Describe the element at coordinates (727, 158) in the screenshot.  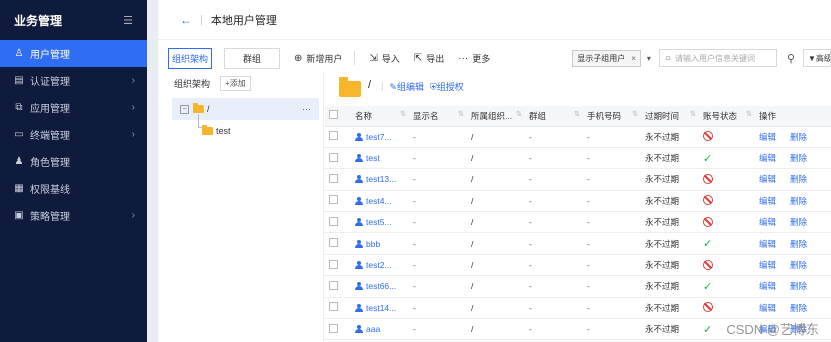
I see `status-cell: ✓` at that location.